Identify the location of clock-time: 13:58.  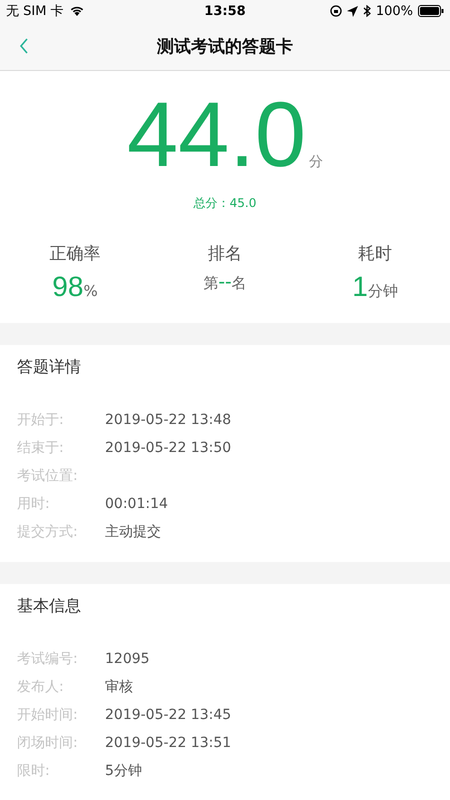
(225, 11).